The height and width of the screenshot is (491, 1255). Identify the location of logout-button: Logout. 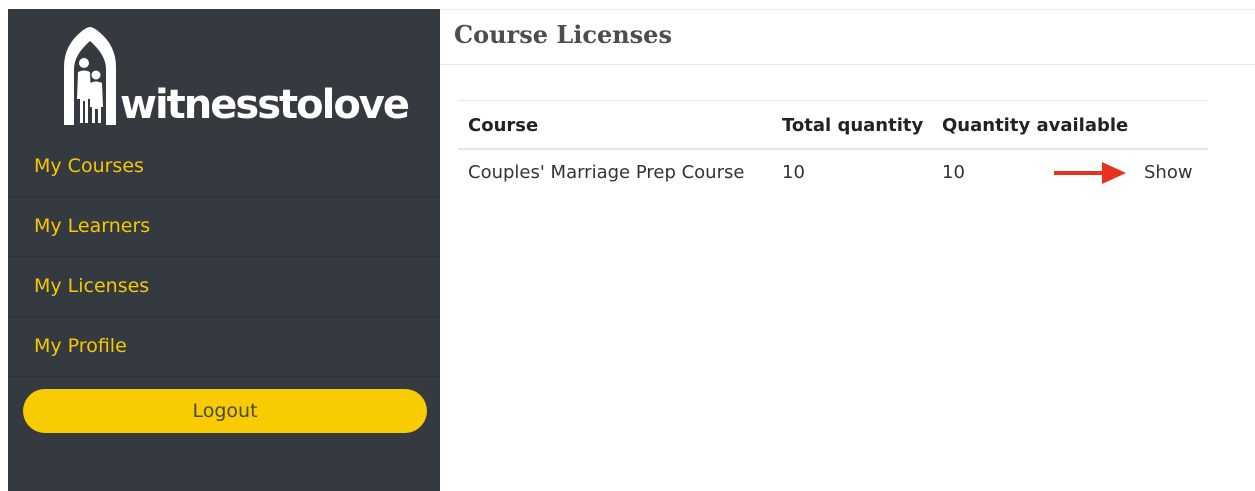
(225, 411).